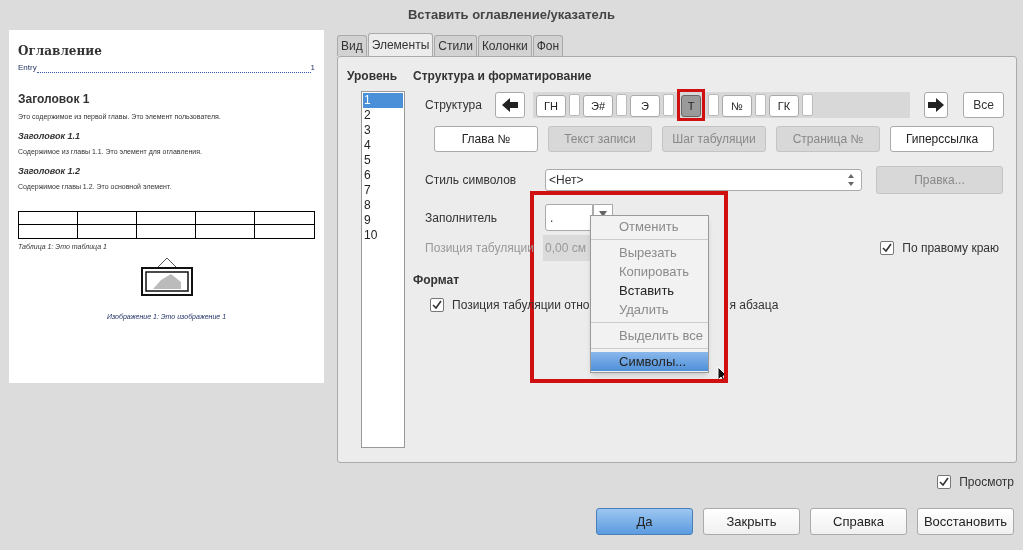 The image size is (1023, 550). Describe the element at coordinates (548, 45) in the screenshot. I see `tab: Фон` at that location.